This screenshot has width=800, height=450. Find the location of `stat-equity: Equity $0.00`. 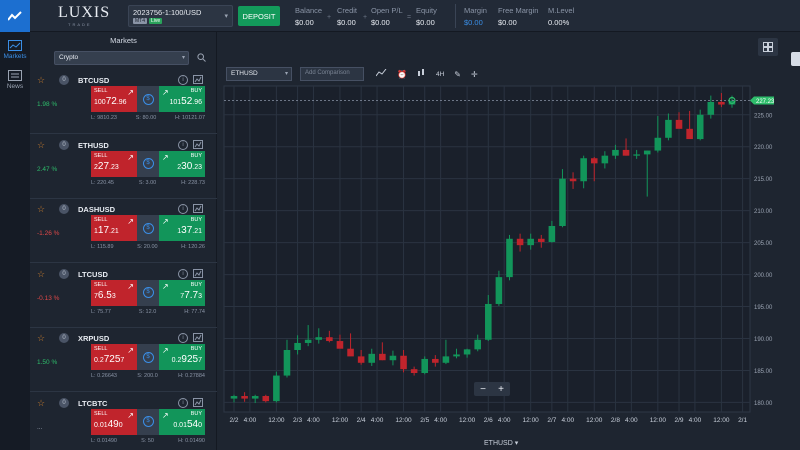

stat-equity: Equity $0.00 is located at coordinates (426, 16).